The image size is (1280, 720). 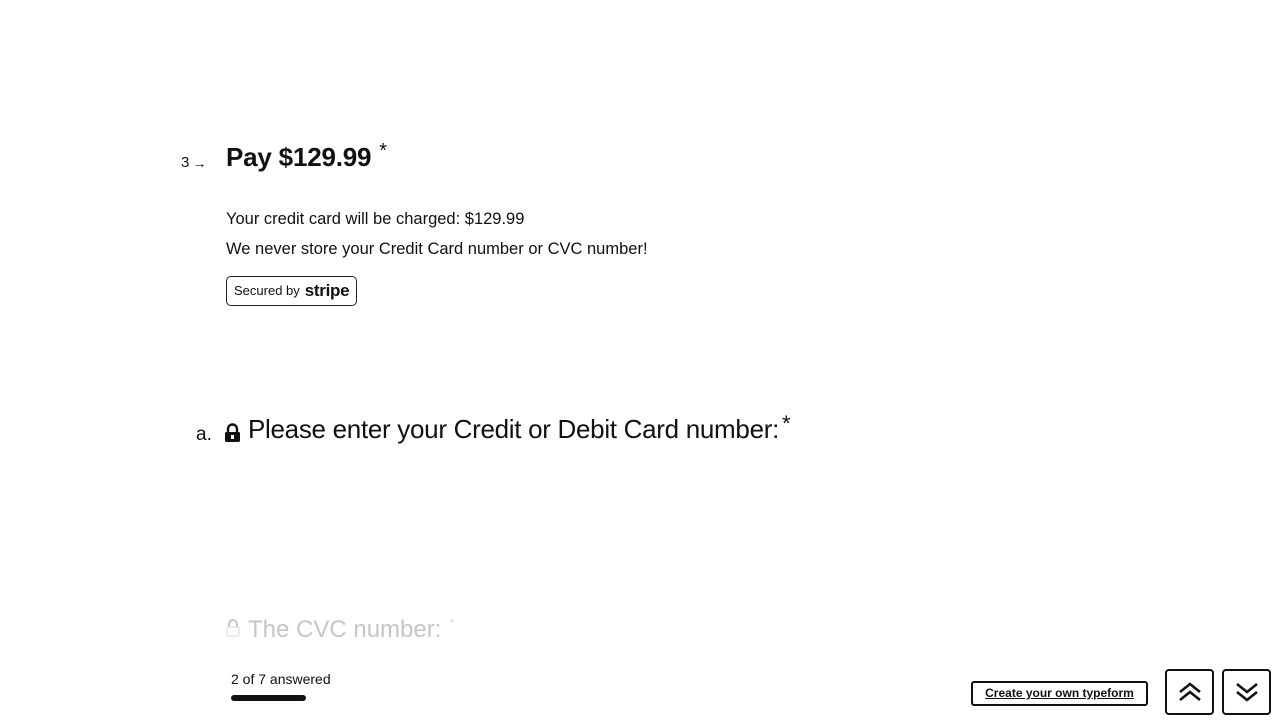 What do you see at coordinates (345, 629) in the screenshot?
I see `cvc-question-title: The CVC number:` at bounding box center [345, 629].